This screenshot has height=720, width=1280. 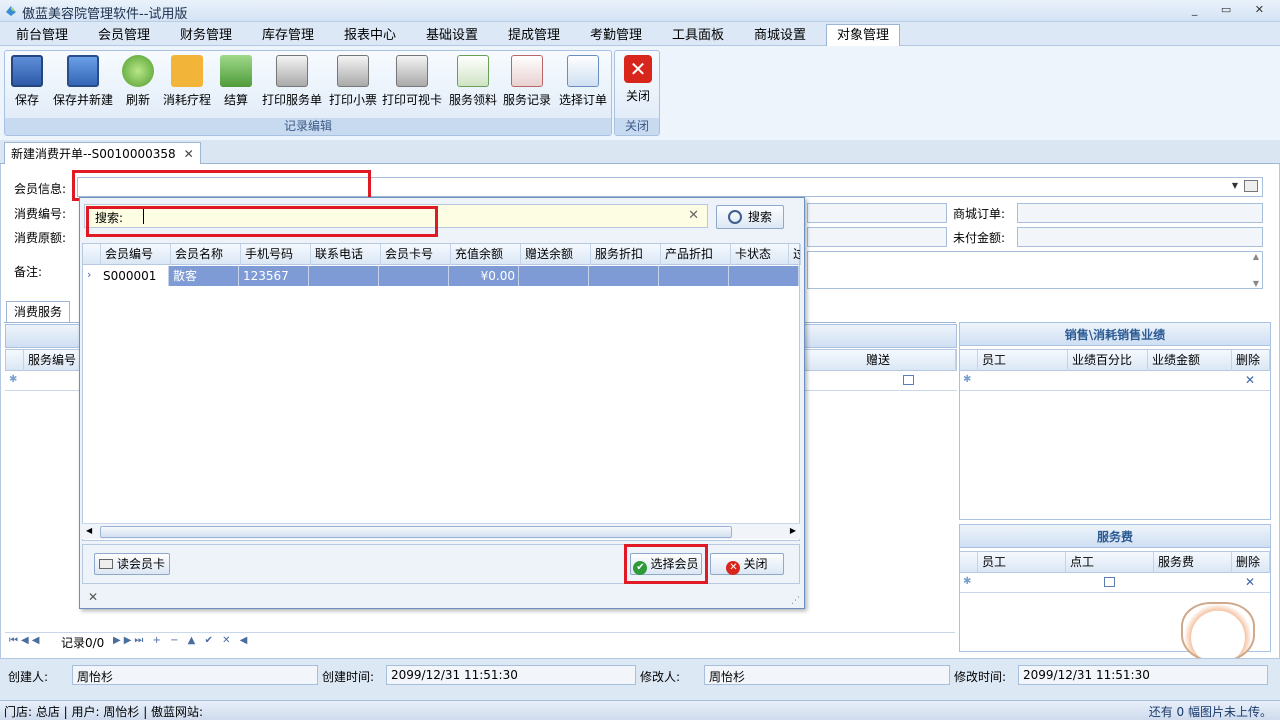 What do you see at coordinates (583, 71) in the screenshot?
I see `order-icon` at bounding box center [583, 71].